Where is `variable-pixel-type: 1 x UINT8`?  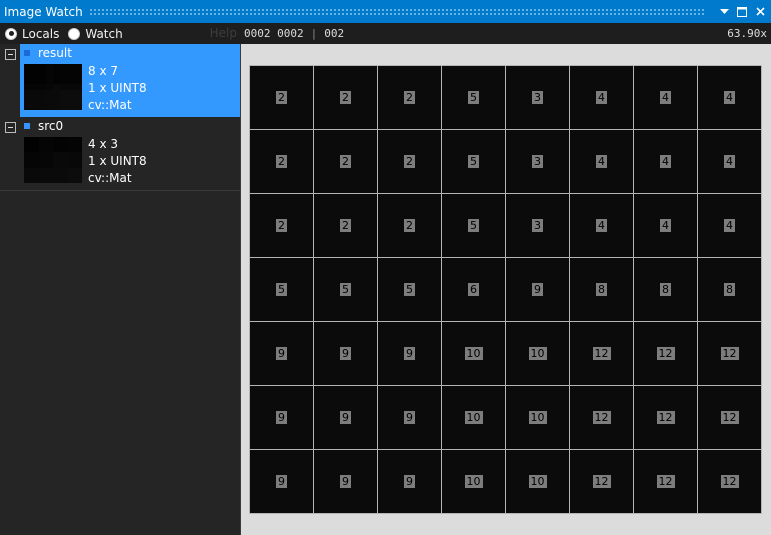 variable-pixel-type: 1 x UINT8 is located at coordinates (117, 161).